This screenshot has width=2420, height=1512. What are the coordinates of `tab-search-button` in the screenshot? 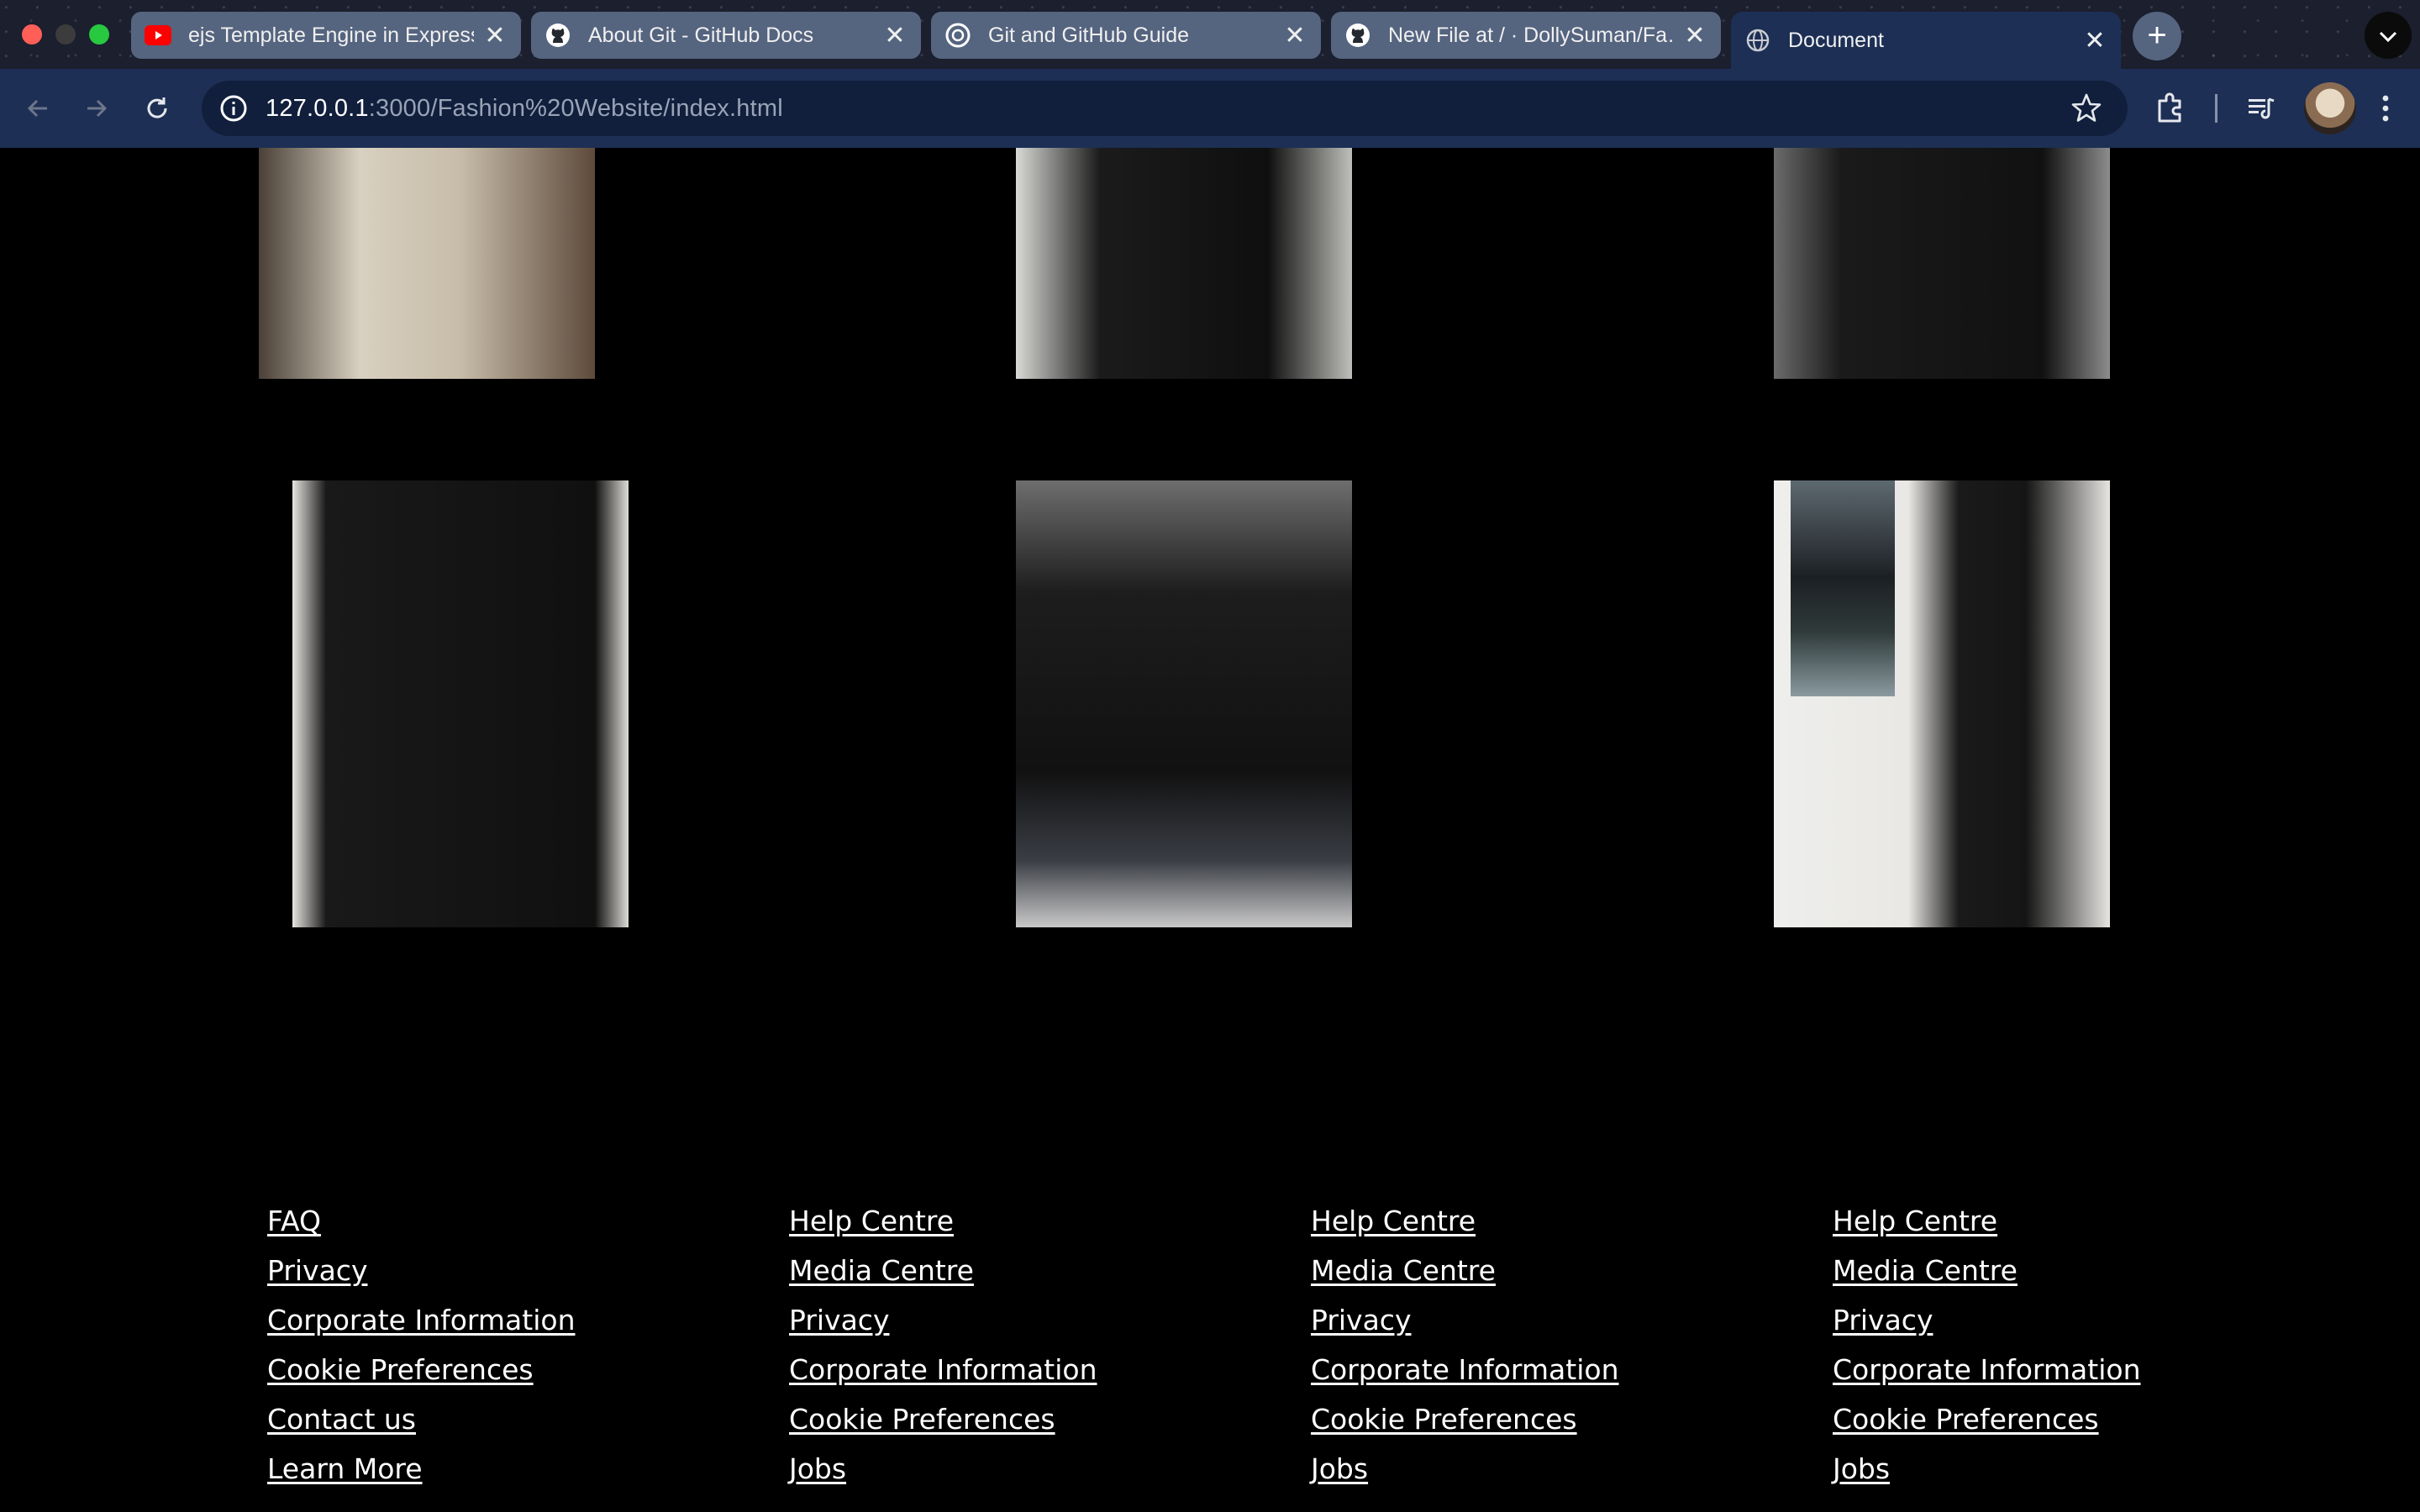 It's located at (2389, 35).